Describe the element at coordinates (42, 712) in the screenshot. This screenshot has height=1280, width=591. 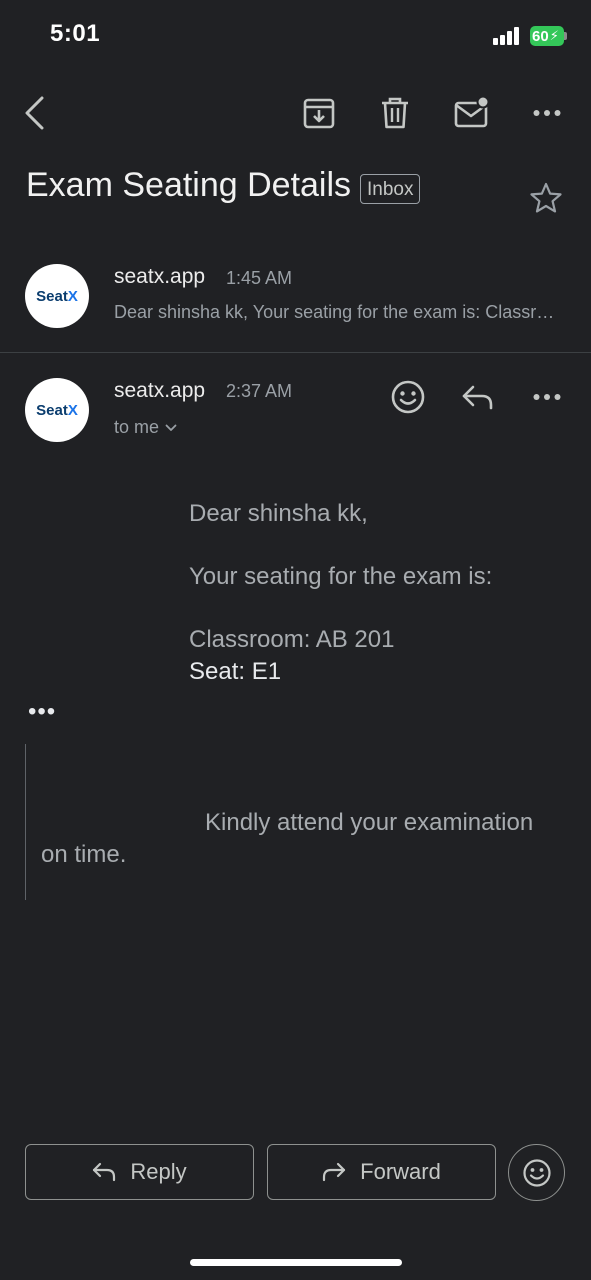
I see `show-trimmed-content-button: •••` at that location.